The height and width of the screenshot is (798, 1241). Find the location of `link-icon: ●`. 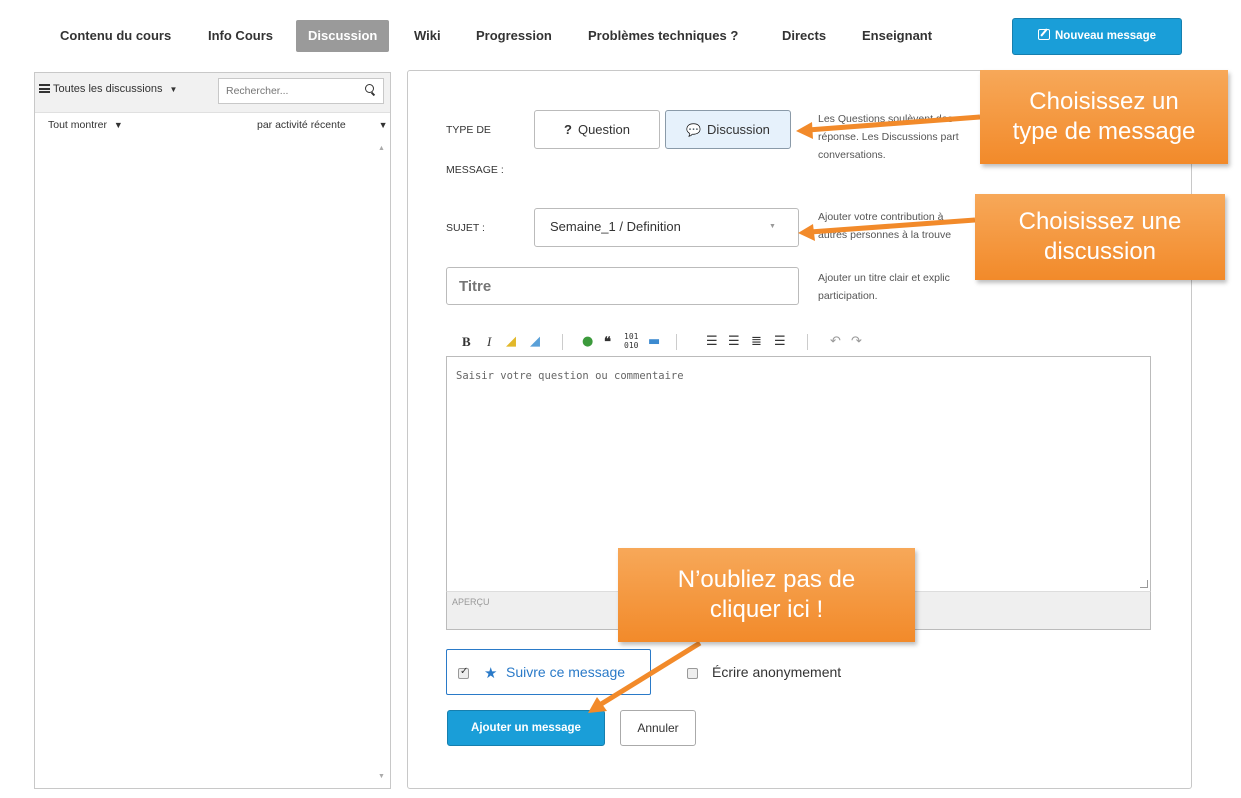

link-icon: ● is located at coordinates (587, 342).